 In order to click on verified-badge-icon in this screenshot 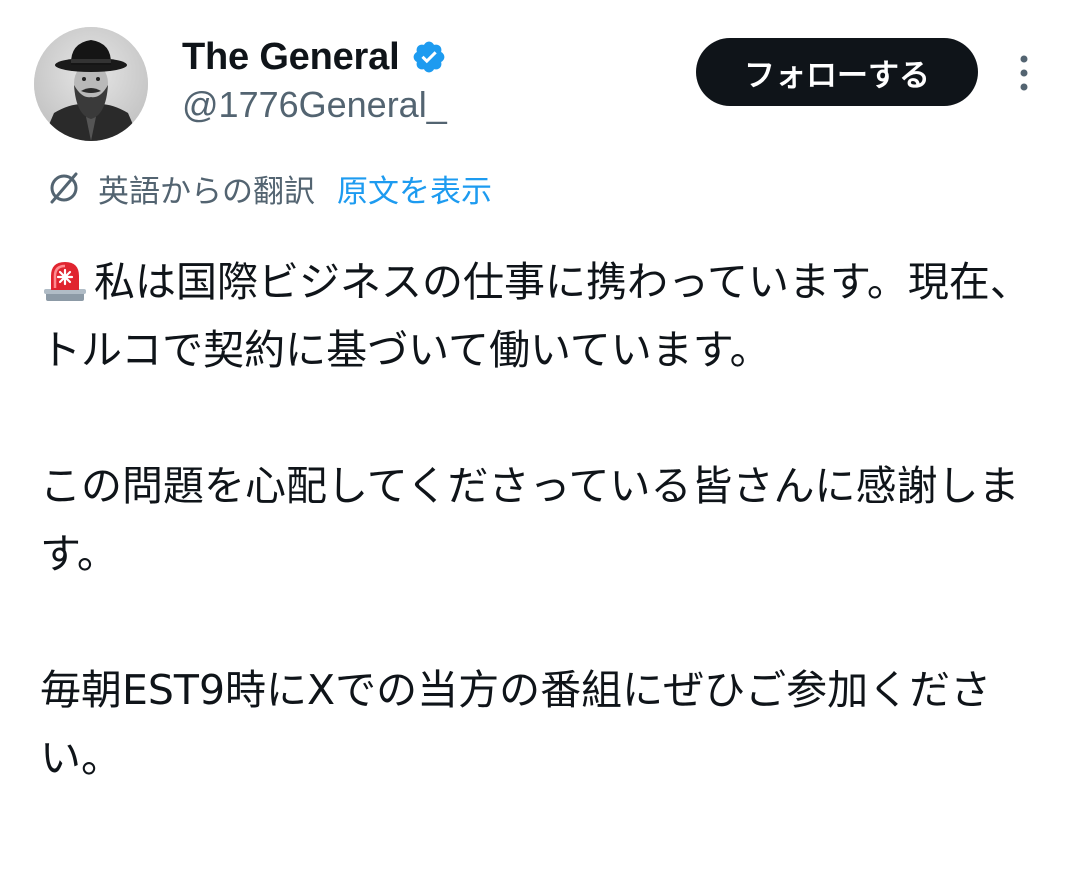, I will do `click(429, 57)`.